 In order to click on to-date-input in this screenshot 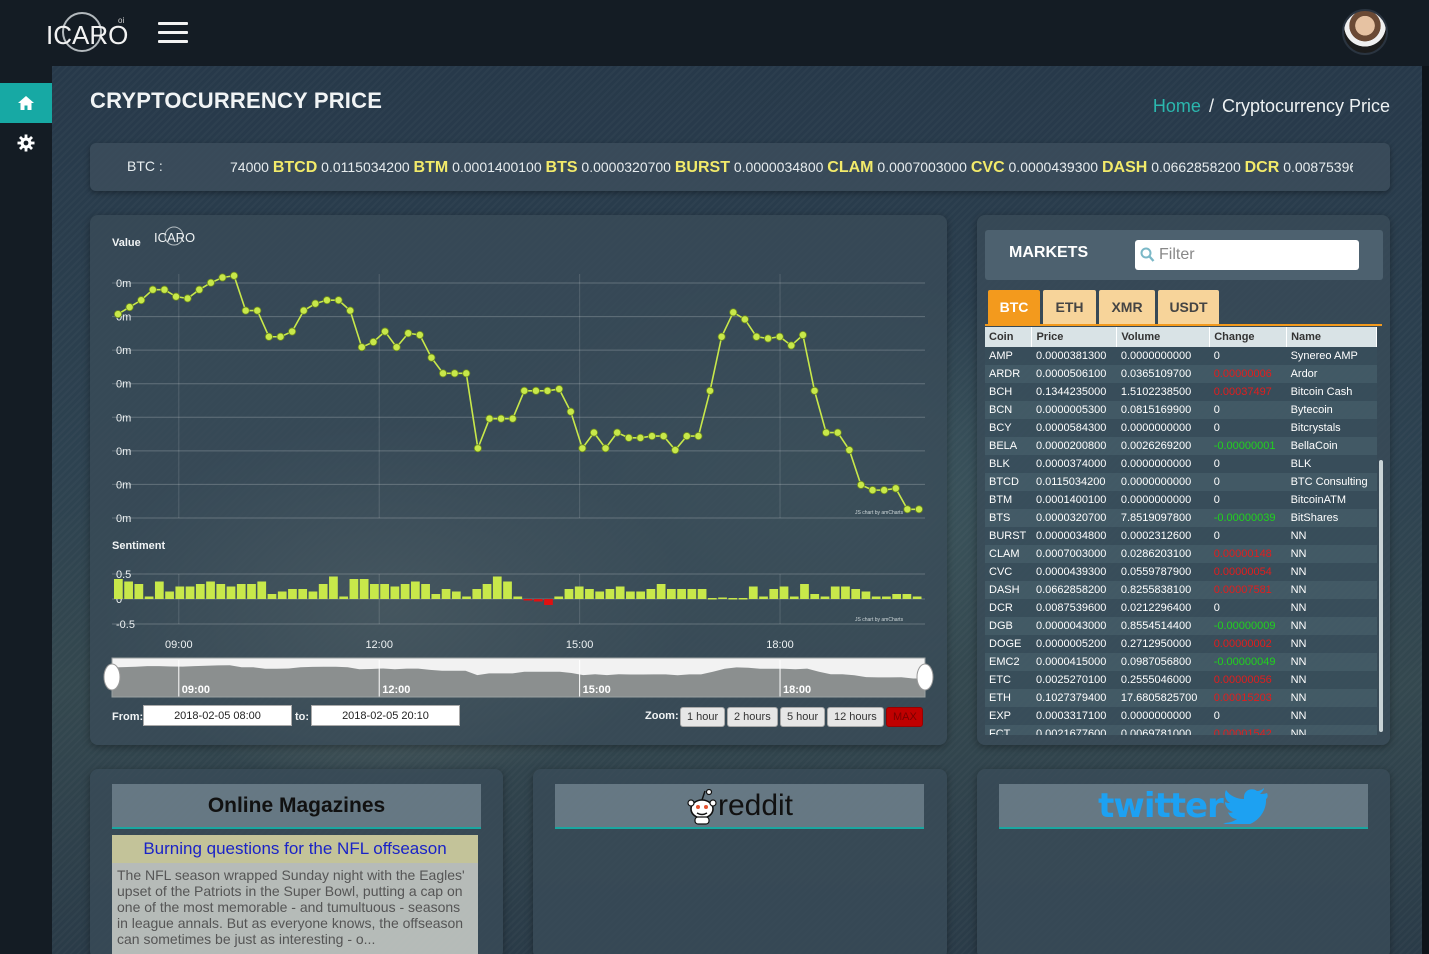, I will do `click(385, 715)`.